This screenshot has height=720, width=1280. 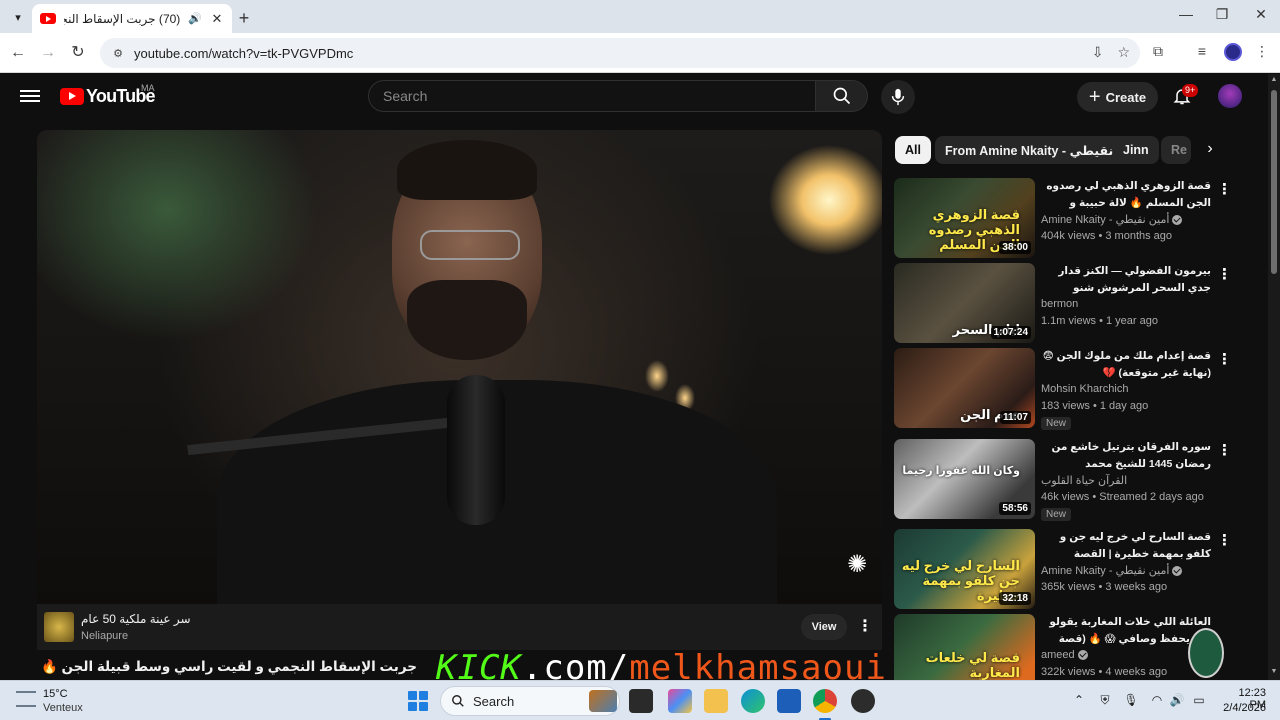 I want to click on microphone-tray-icon: 🎙, so click(x=1131, y=700).